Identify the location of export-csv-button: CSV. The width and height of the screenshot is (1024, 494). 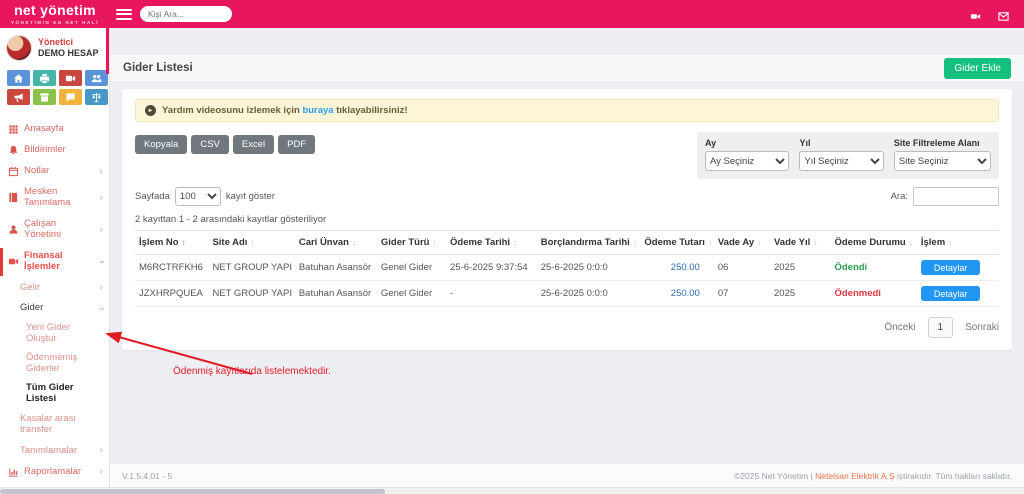
(210, 144).